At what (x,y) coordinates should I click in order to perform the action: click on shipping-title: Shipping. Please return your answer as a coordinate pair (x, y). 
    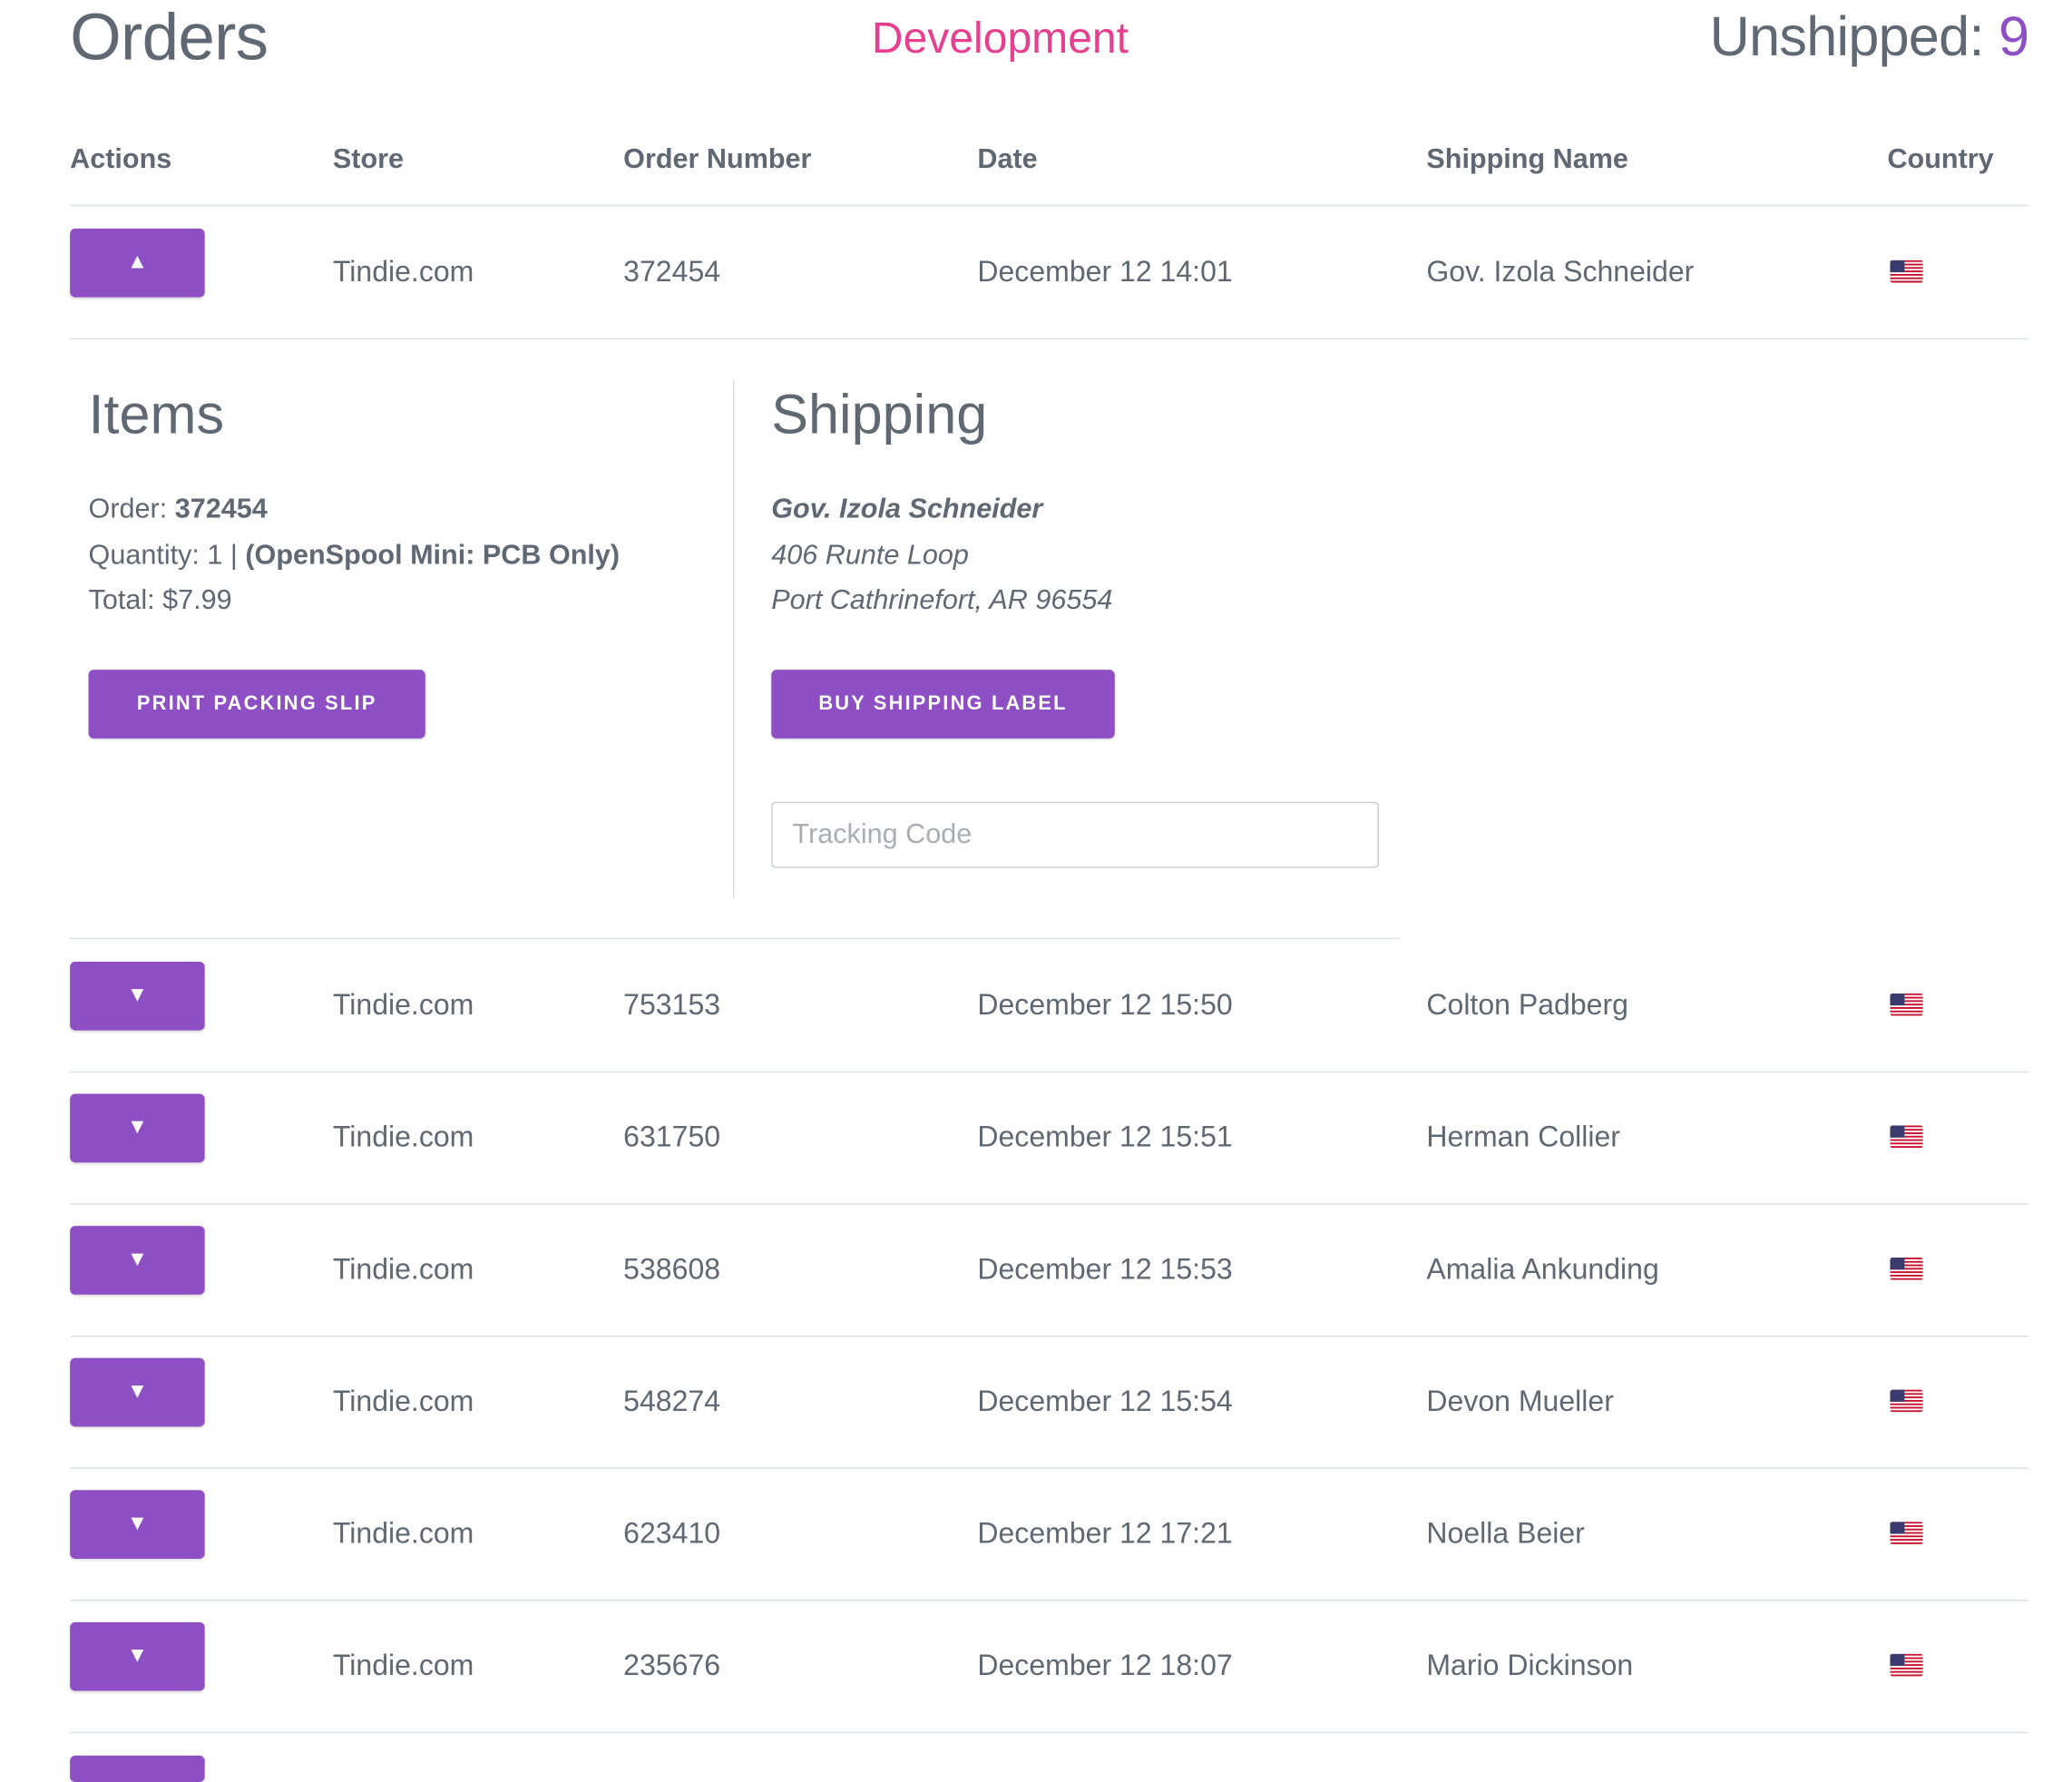
    Looking at the image, I should click on (879, 415).